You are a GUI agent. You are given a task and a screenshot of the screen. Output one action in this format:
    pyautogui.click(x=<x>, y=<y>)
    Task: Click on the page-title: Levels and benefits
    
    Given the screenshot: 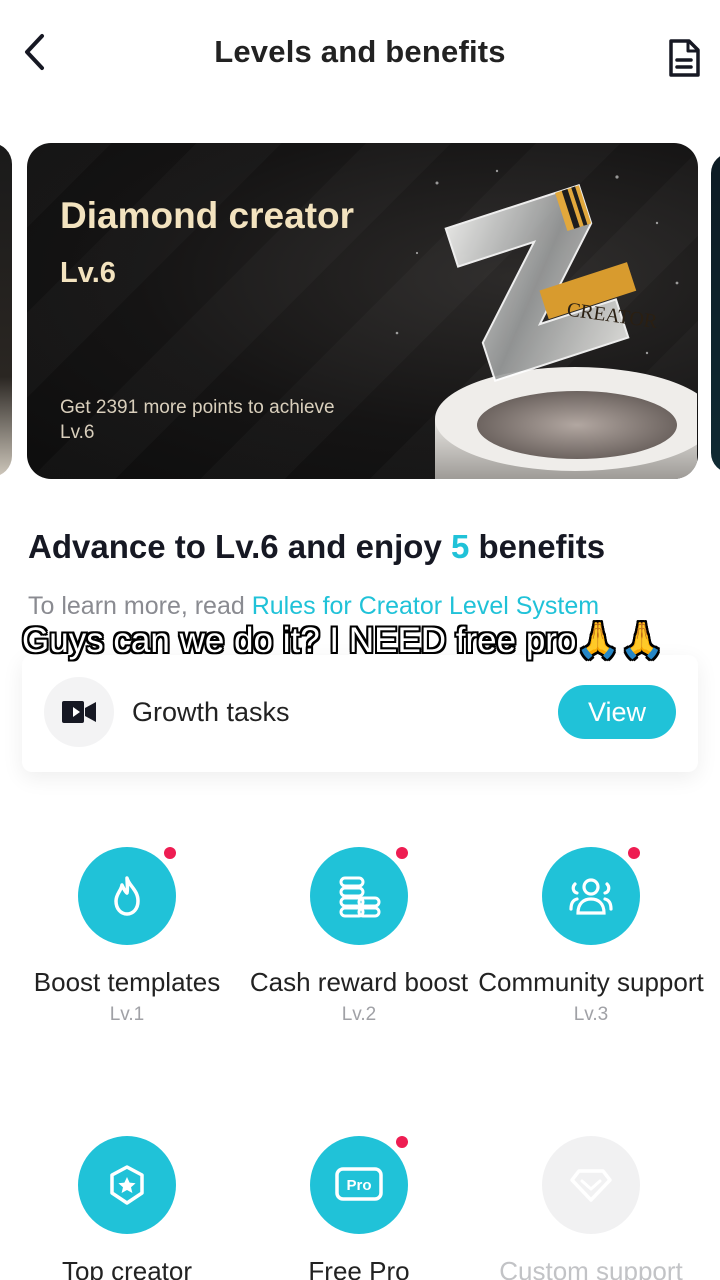 What is the action you would take?
    pyautogui.click(x=360, y=51)
    